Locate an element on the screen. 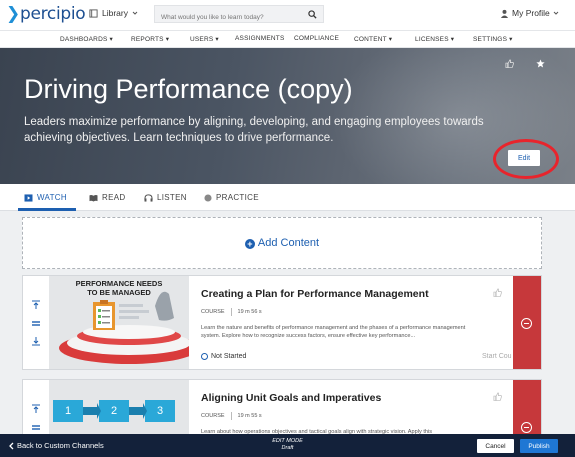 This screenshot has width=575, height=457. tab-read: READ is located at coordinates (107, 197).